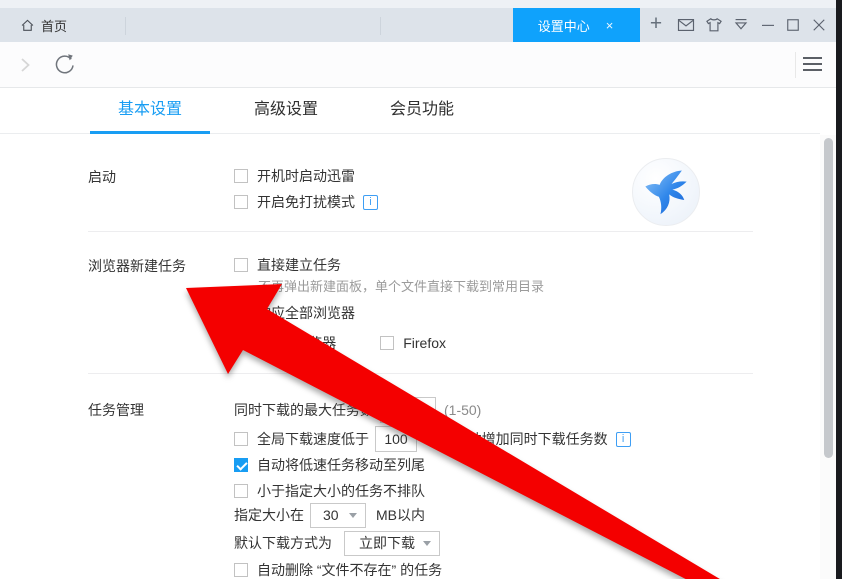  I want to click on download-mode-value: 立即下载, so click(387, 543).